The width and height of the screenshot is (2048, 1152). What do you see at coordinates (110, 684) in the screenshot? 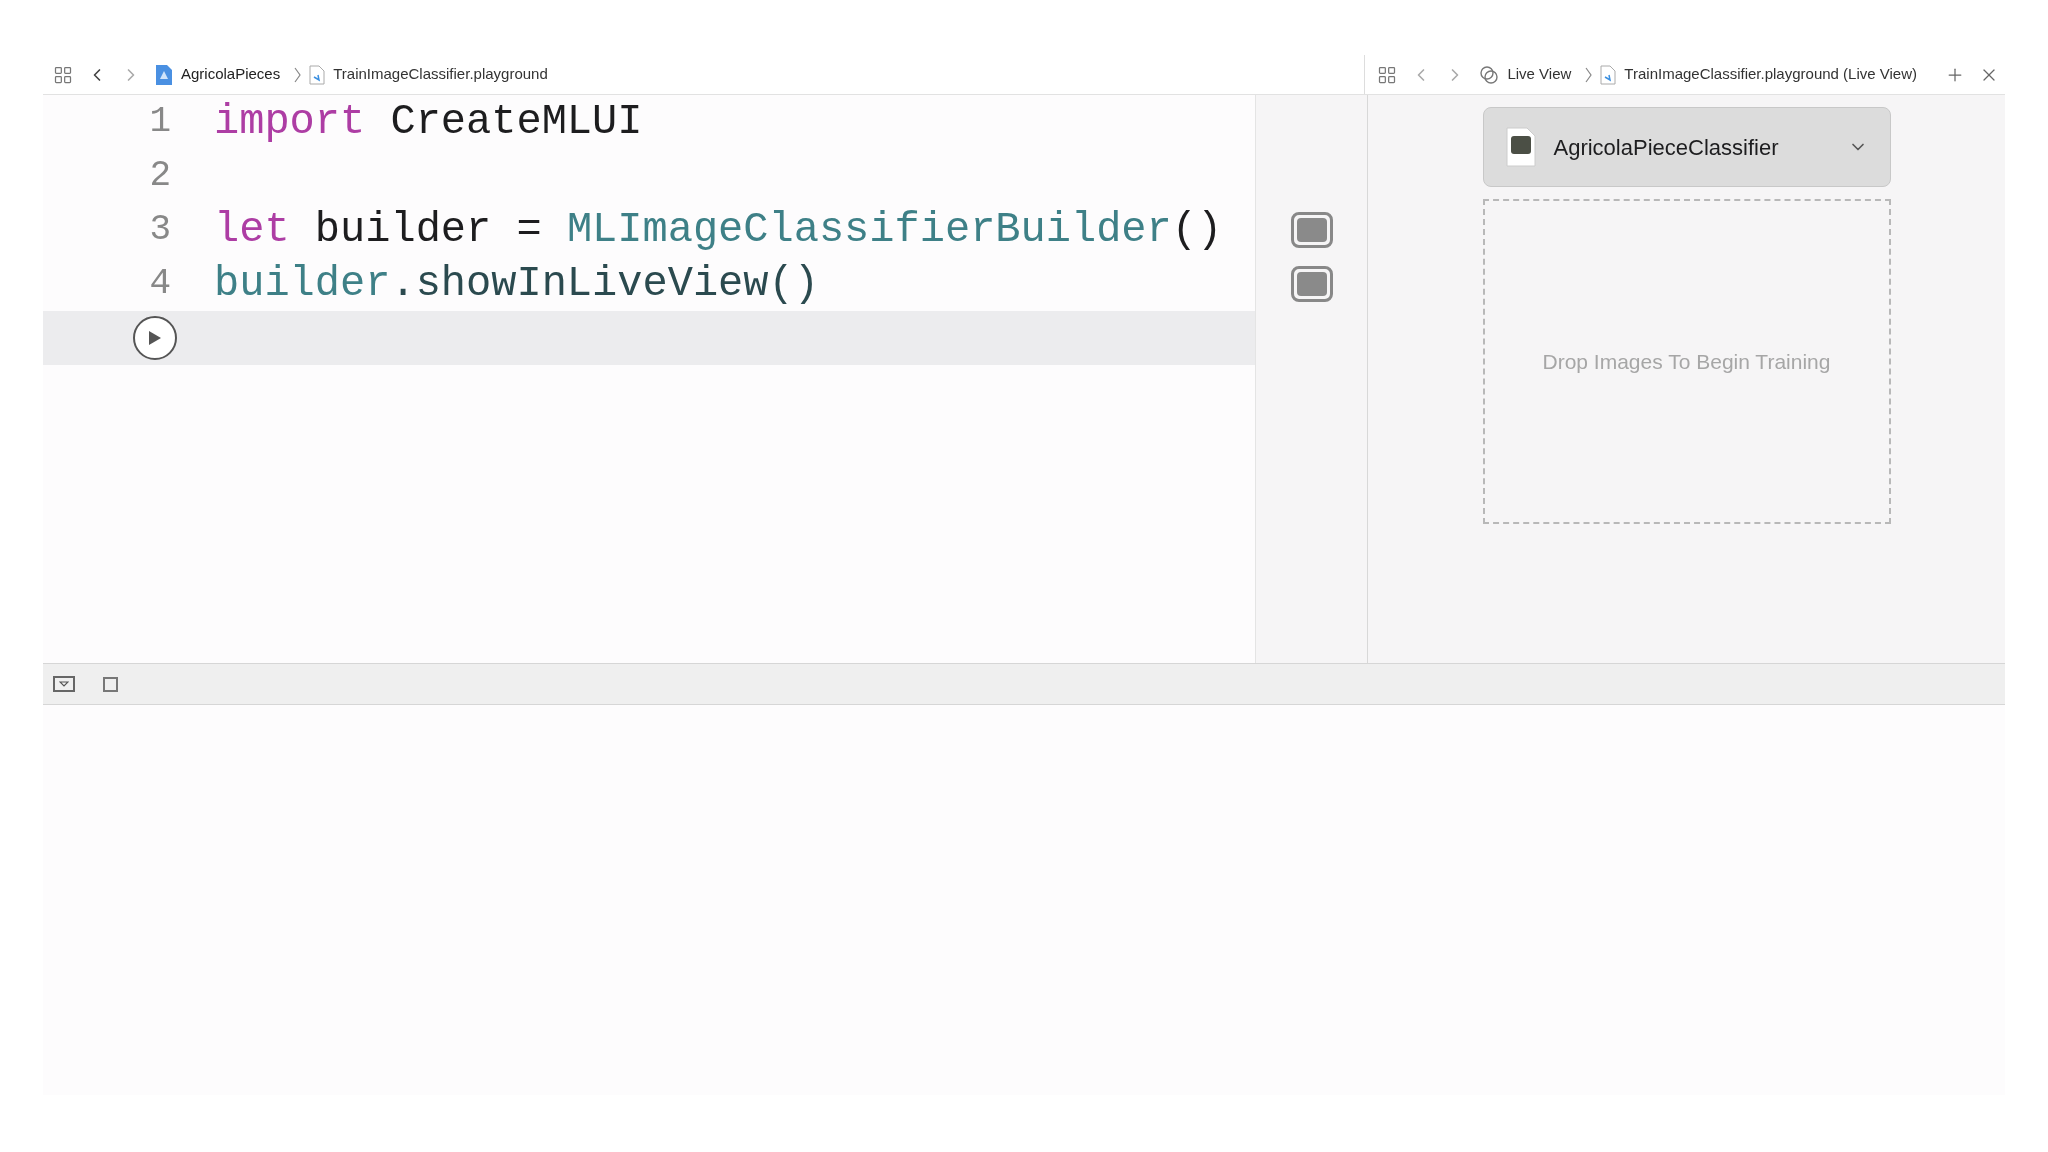
I see `console-button` at bounding box center [110, 684].